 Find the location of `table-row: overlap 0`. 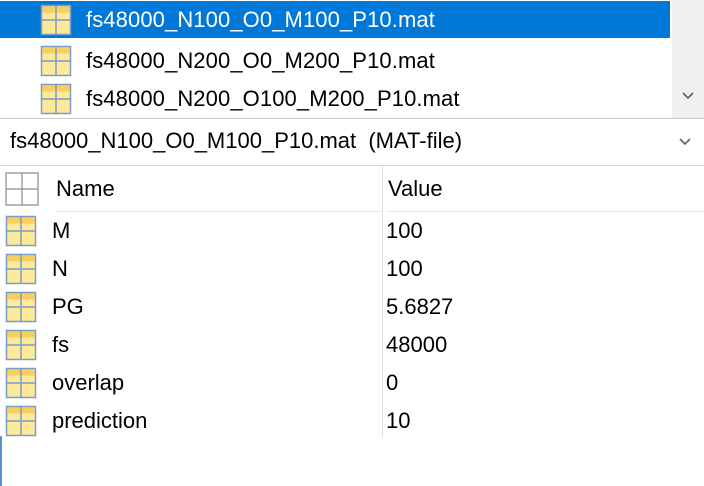

table-row: overlap 0 is located at coordinates (352, 383).